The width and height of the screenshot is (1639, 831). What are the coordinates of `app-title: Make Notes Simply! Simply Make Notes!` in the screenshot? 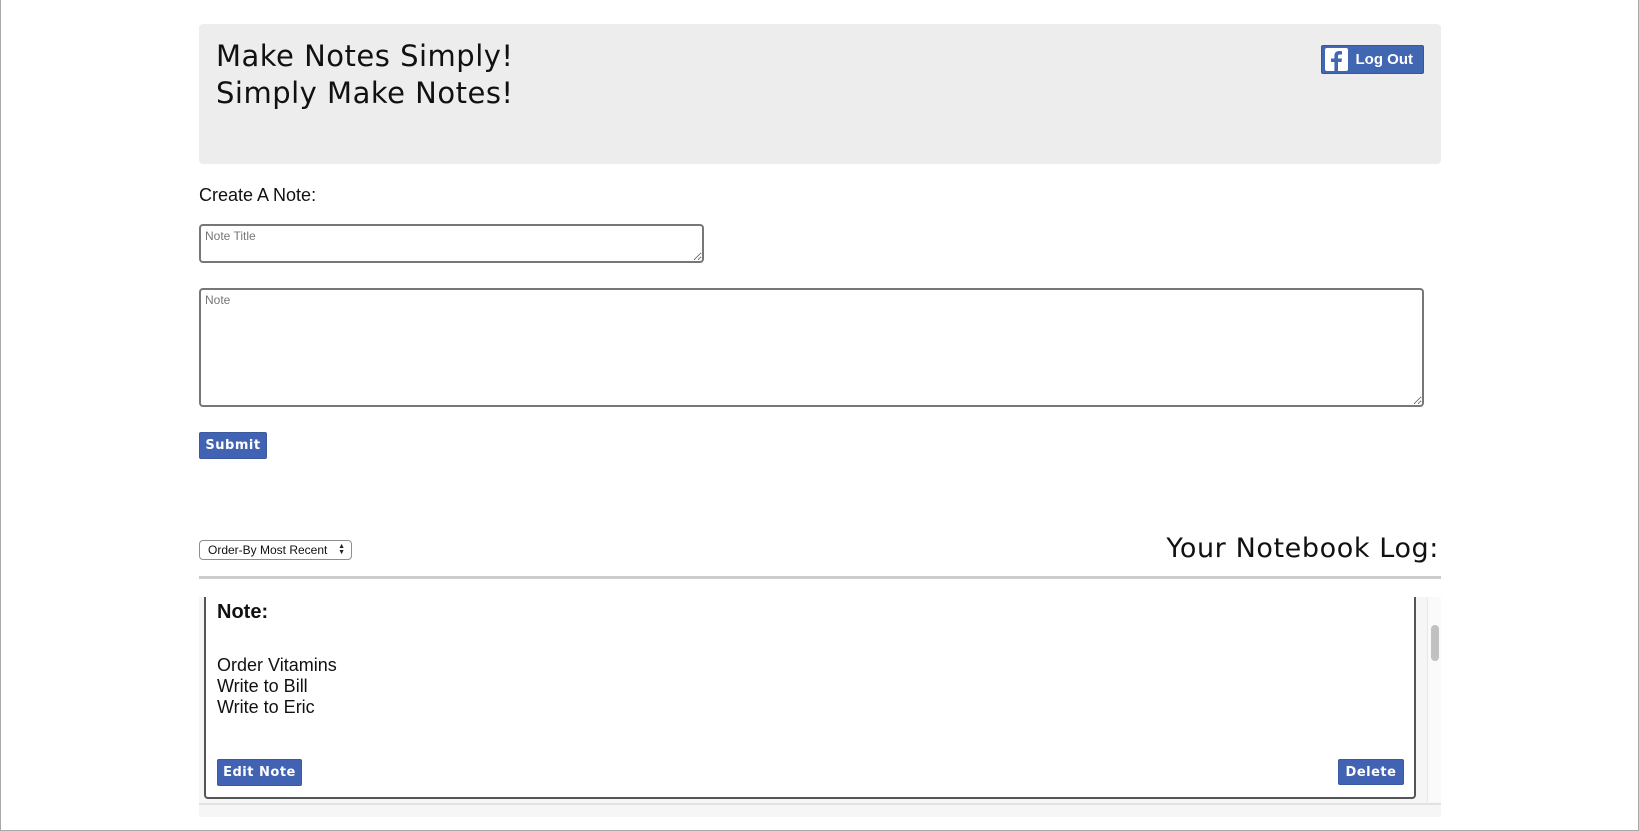 It's located at (365, 75).